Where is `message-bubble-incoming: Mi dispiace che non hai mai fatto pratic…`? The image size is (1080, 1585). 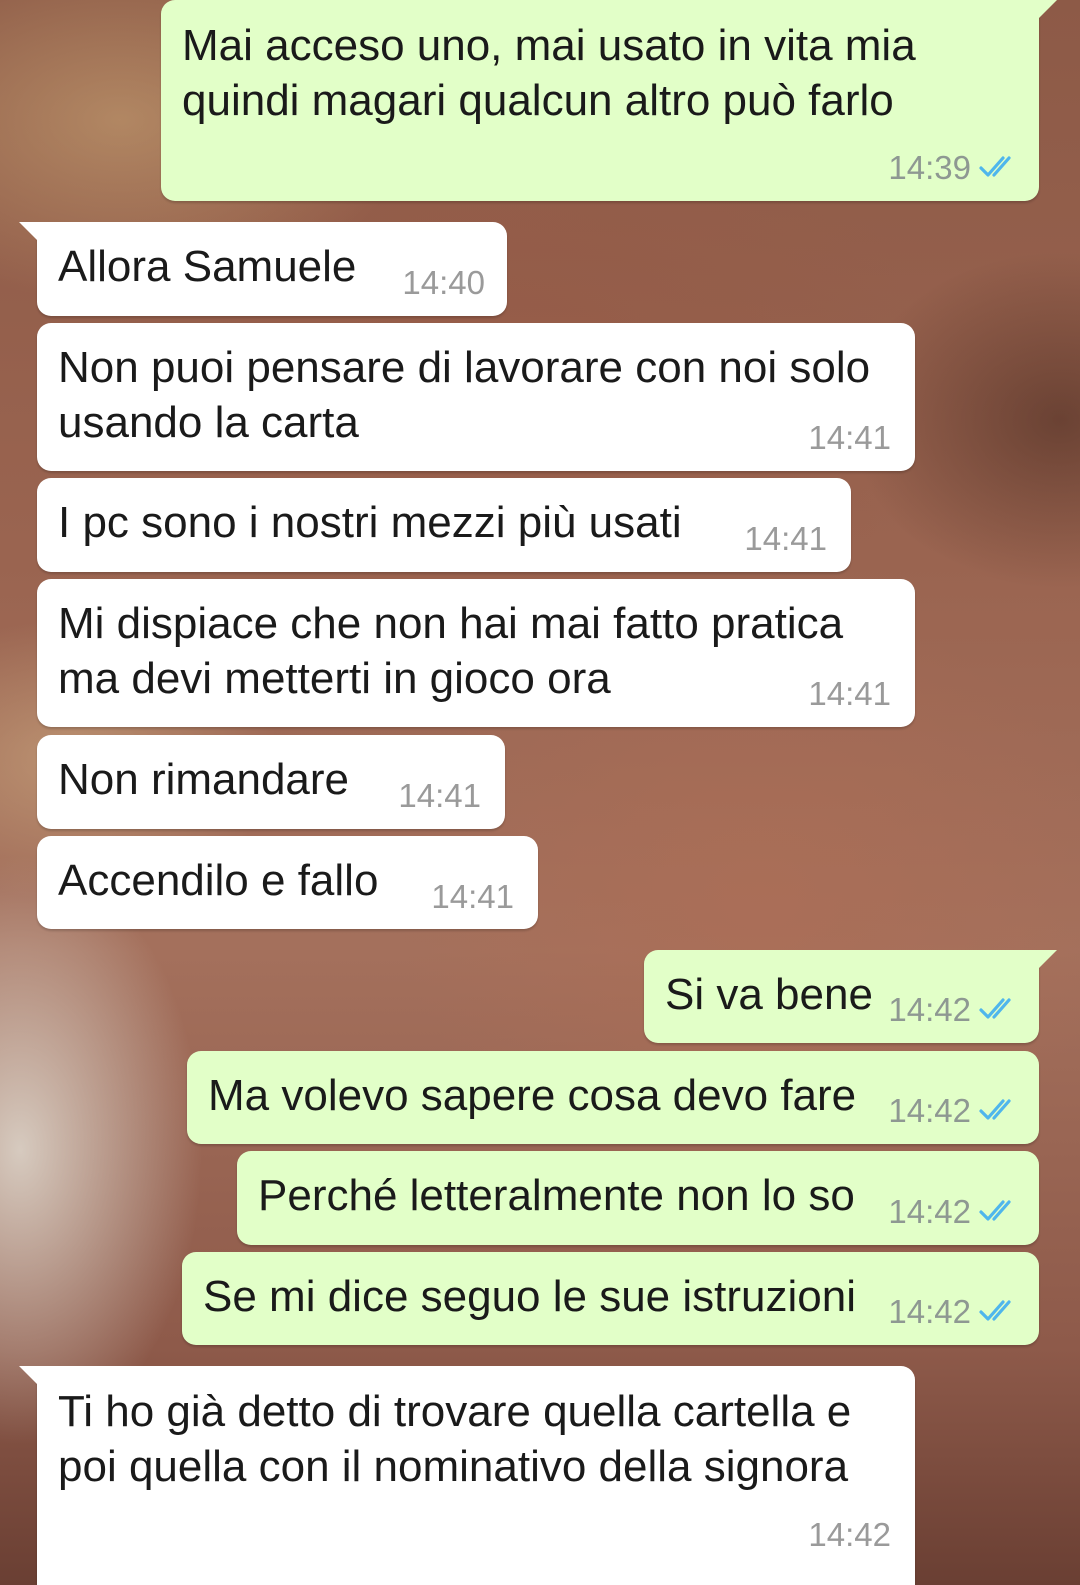 message-bubble-incoming: Mi dispiace che non hai mai fatto pratic… is located at coordinates (476, 653).